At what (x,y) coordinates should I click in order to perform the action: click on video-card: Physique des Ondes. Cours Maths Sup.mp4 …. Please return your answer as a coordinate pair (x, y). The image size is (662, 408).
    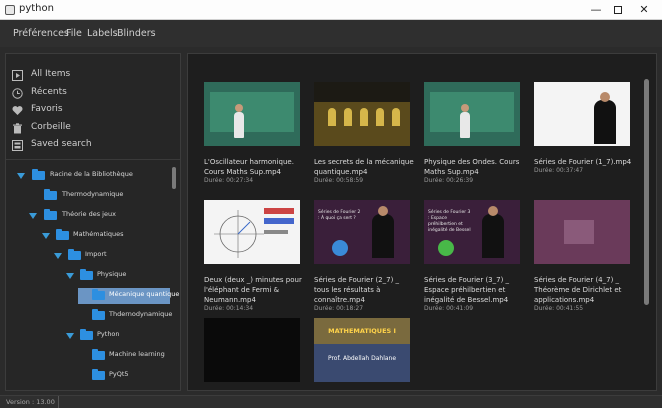
    Looking at the image, I should click on (474, 137).